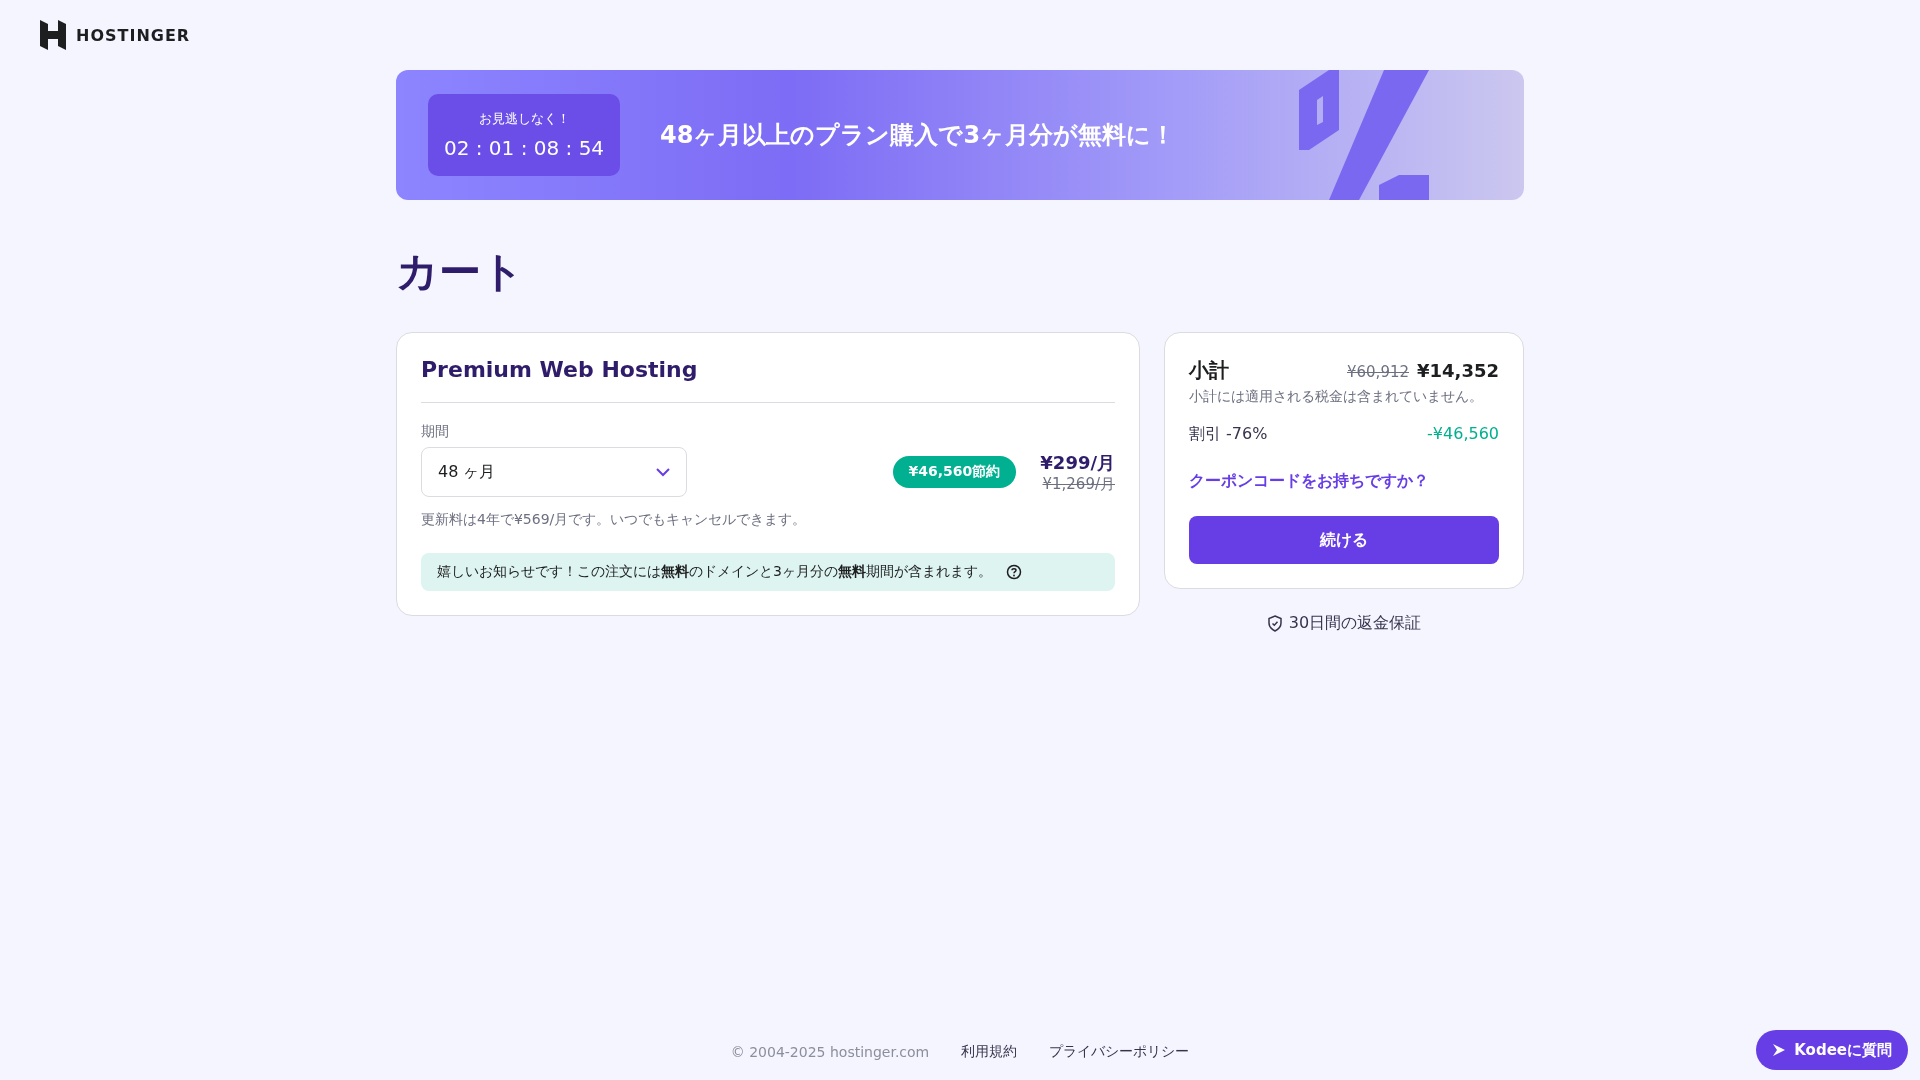 Image resolution: width=1920 pixels, height=1080 pixels. Describe the element at coordinates (133, 35) in the screenshot. I see `brand-name: HOSTINGER` at that location.